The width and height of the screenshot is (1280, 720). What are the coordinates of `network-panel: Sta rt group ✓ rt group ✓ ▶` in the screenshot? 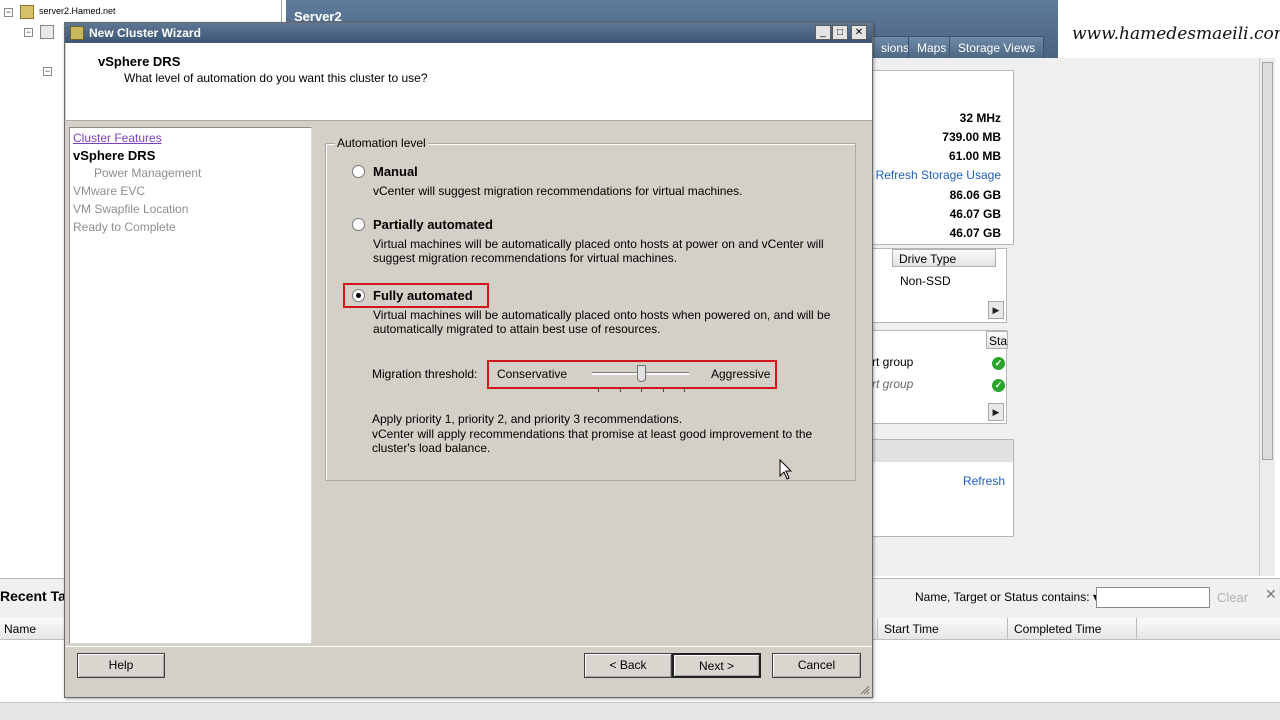 It's located at (940, 377).